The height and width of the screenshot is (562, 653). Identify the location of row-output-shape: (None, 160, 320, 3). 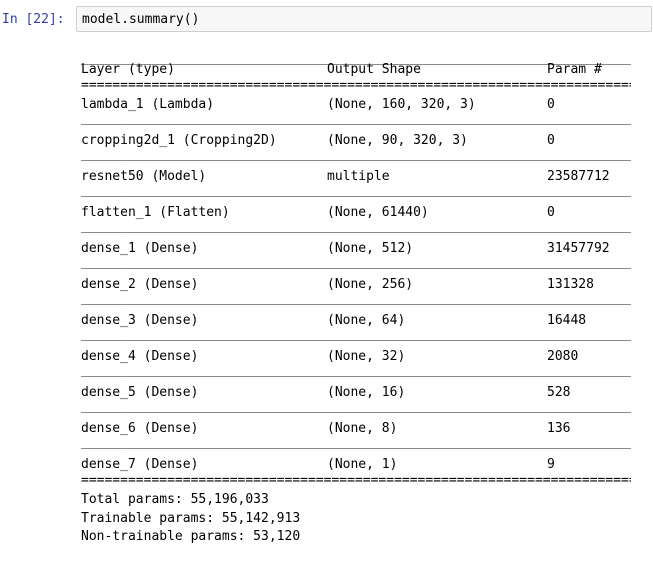
(401, 104).